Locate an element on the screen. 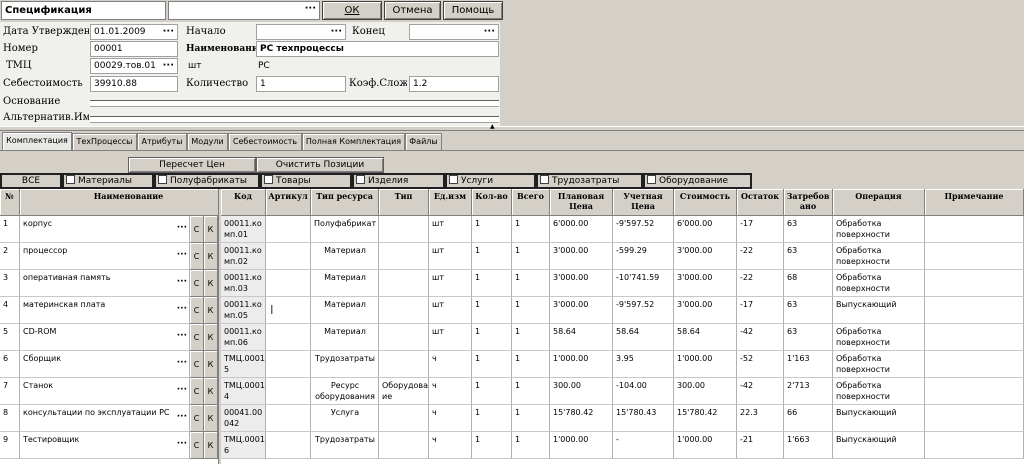  filter-labor: Трудозатраты is located at coordinates (589, 181).